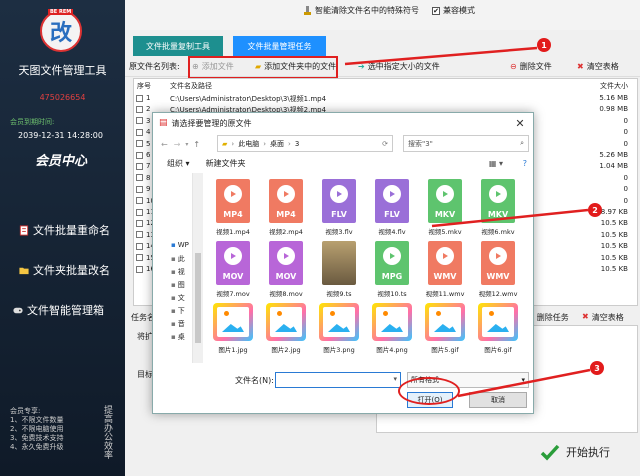 The image size is (640, 476). I want to click on close-icon: ✖, so click(585, 316).